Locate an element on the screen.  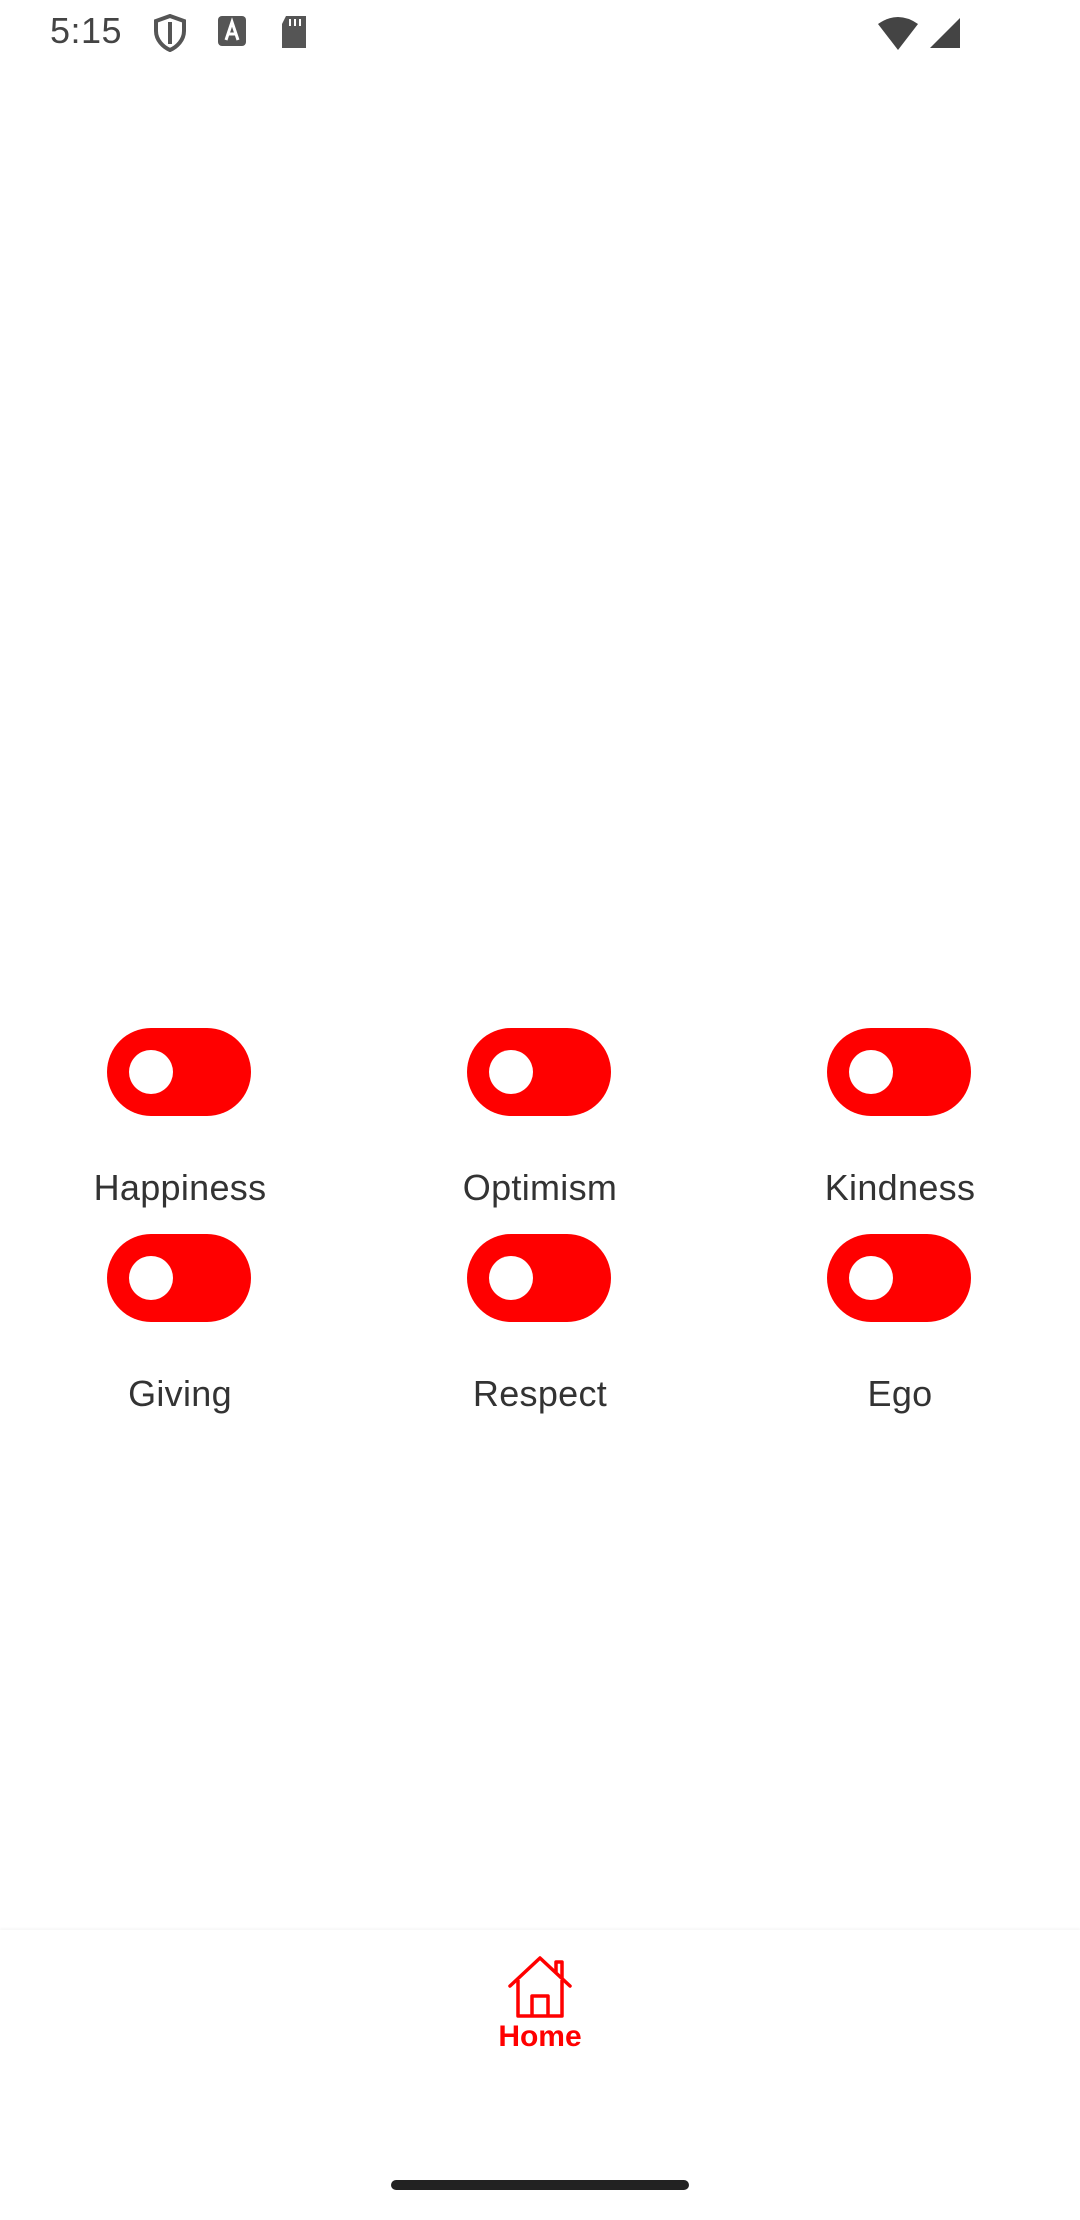
gesture-navigation-bar is located at coordinates (540, 2185).